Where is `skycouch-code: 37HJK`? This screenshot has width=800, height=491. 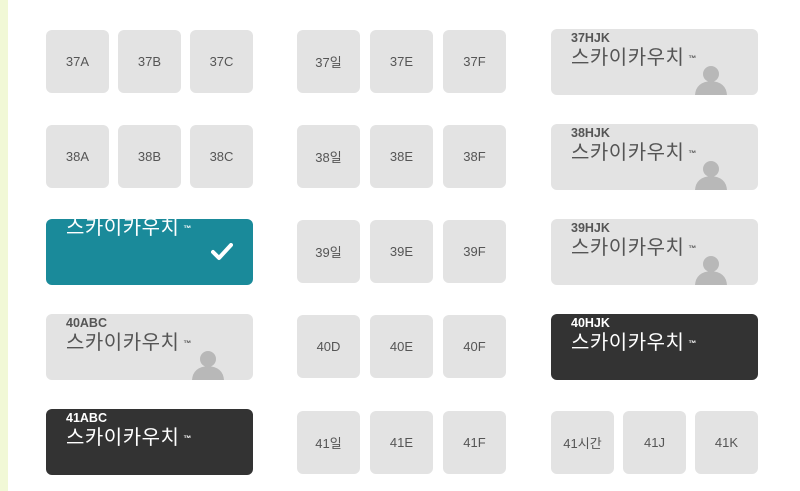 skycouch-code: 37HJK is located at coordinates (590, 38).